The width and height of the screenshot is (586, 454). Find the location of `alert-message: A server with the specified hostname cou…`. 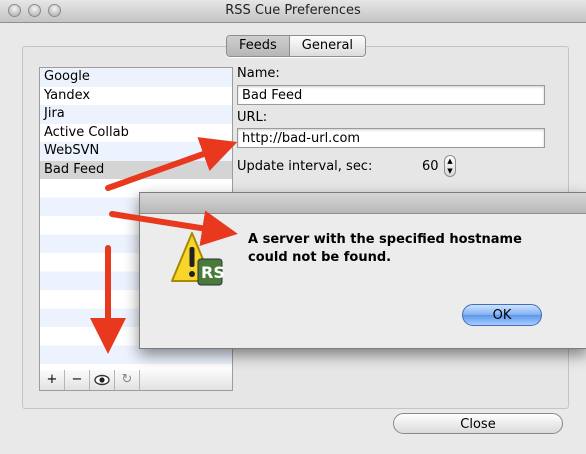

alert-message: A server with the specified hostname cou… is located at coordinates (398, 249).